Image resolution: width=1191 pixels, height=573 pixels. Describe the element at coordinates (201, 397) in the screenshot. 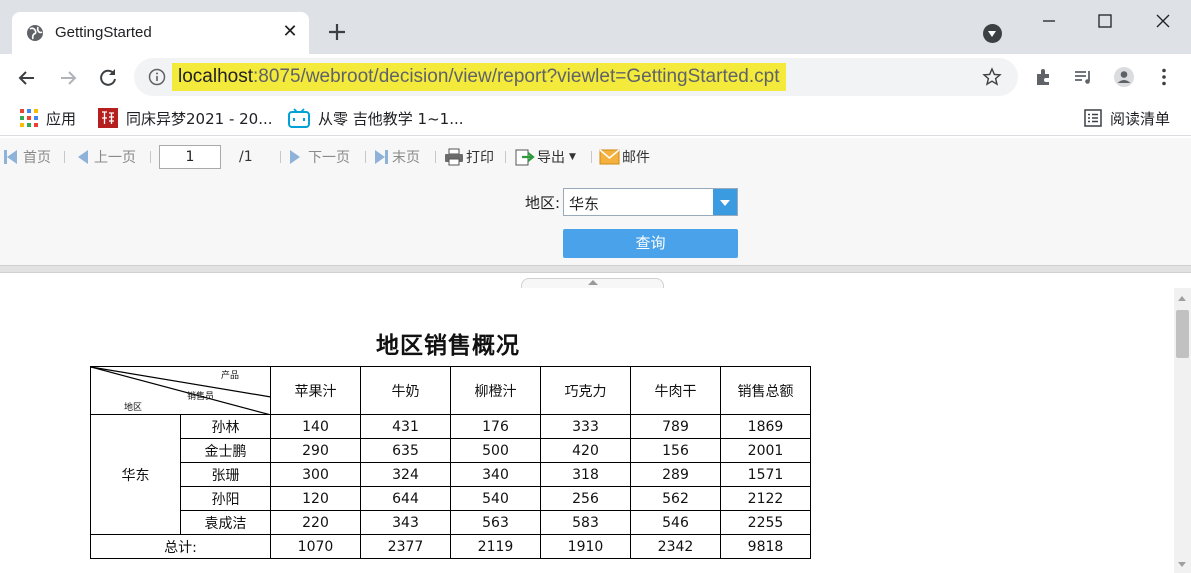

I see `diag-salesperson-label: 销售员` at that location.